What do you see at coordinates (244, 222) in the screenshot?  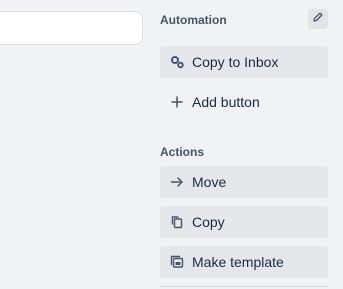 I see `copy-button: Copy` at bounding box center [244, 222].